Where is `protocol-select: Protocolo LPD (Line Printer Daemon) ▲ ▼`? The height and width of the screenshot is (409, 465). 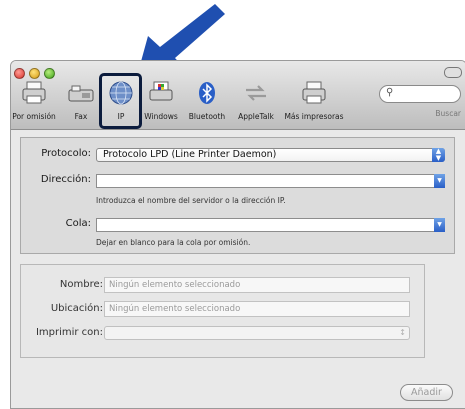
protocol-select: Protocolo LPD (Line Printer Daemon) ▲ ▼ is located at coordinates (270, 155).